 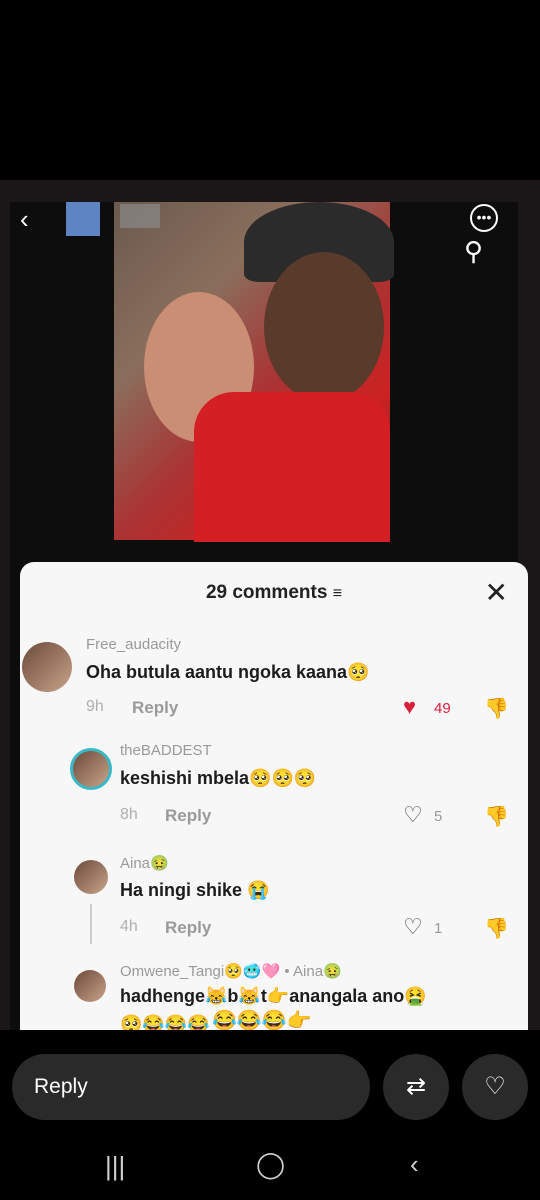 What do you see at coordinates (144, 863) in the screenshot?
I see `comment-username: Aina🤢` at bounding box center [144, 863].